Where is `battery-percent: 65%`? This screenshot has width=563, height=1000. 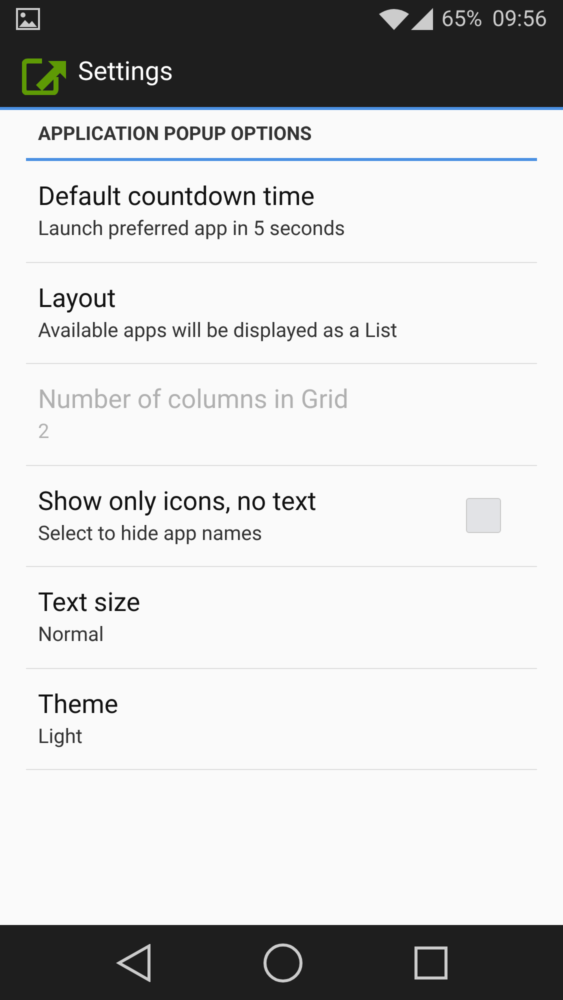 battery-percent: 65% is located at coordinates (461, 20).